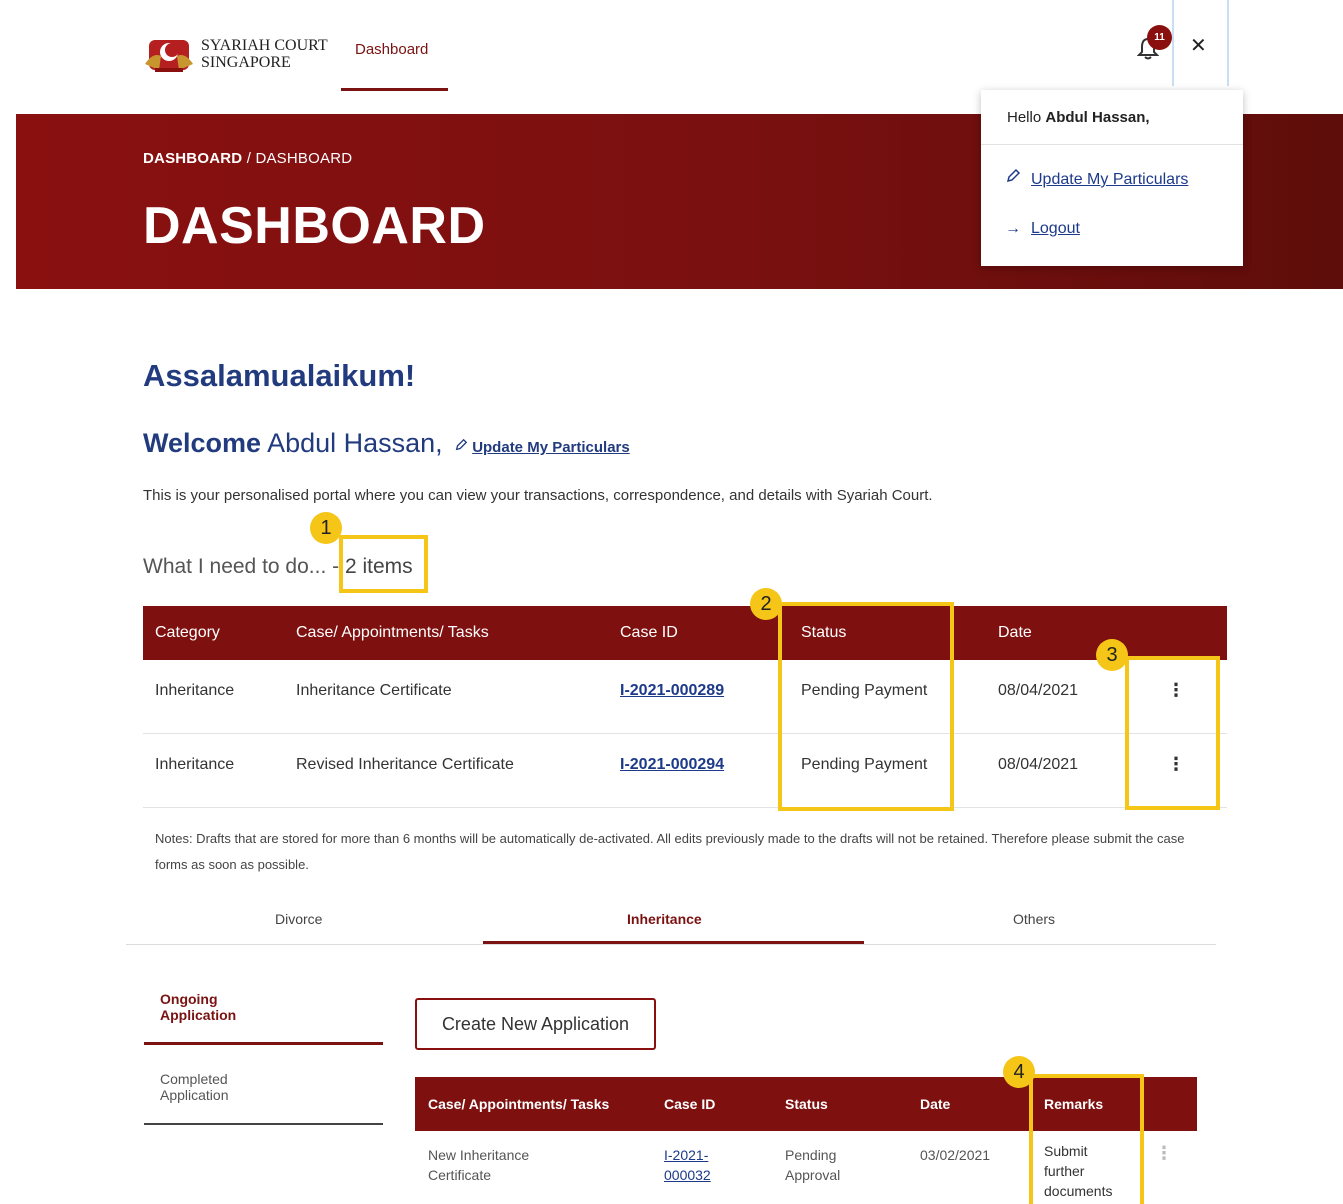 The image size is (1343, 1204). I want to click on page-title: DASHBOARD, so click(314, 226).